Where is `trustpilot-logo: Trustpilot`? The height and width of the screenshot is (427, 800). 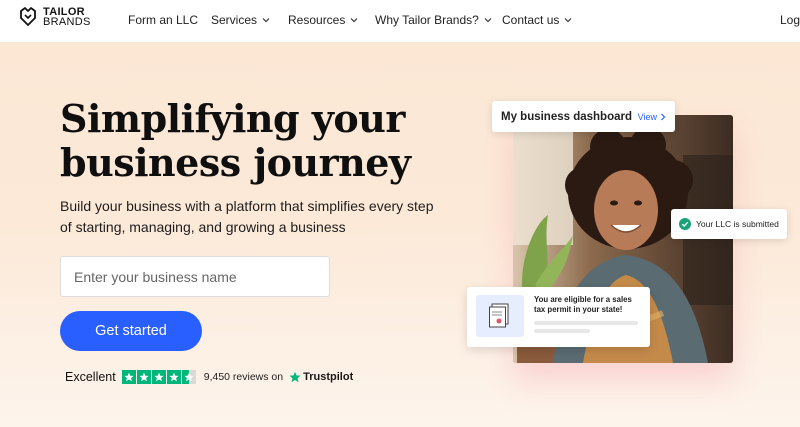
trustpilot-logo: Trustpilot is located at coordinates (321, 377).